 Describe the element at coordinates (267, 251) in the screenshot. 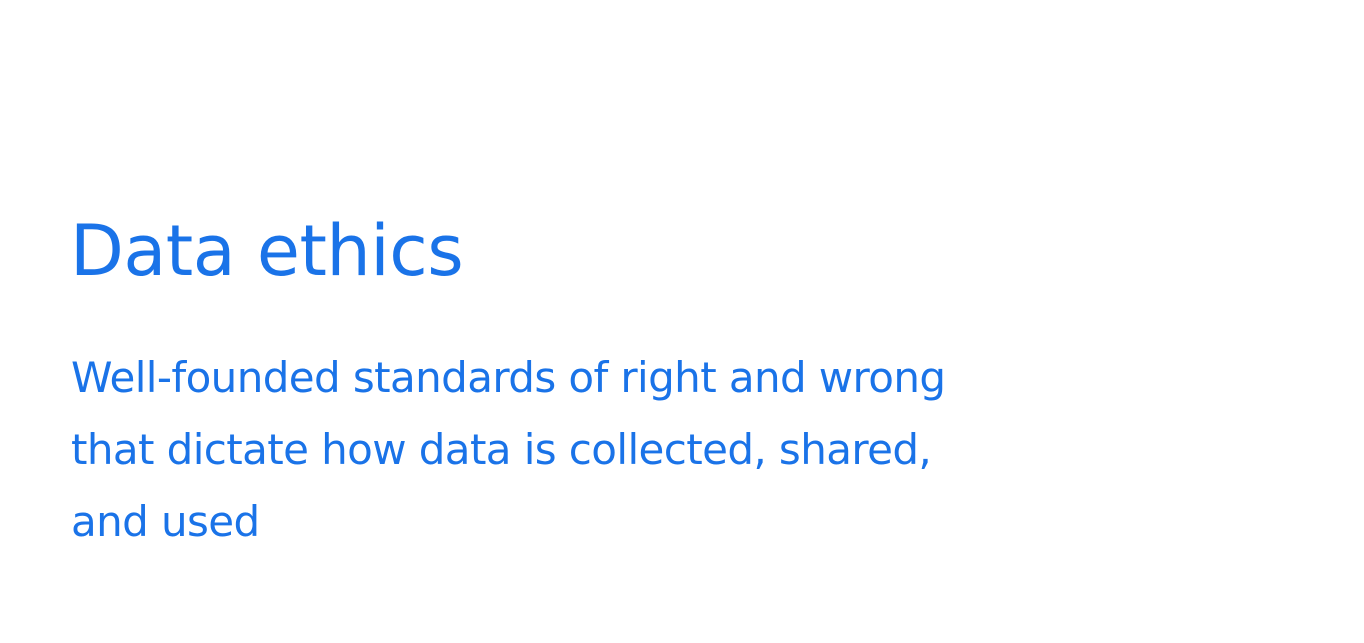

I see `slide-title: Data ethics` at that location.